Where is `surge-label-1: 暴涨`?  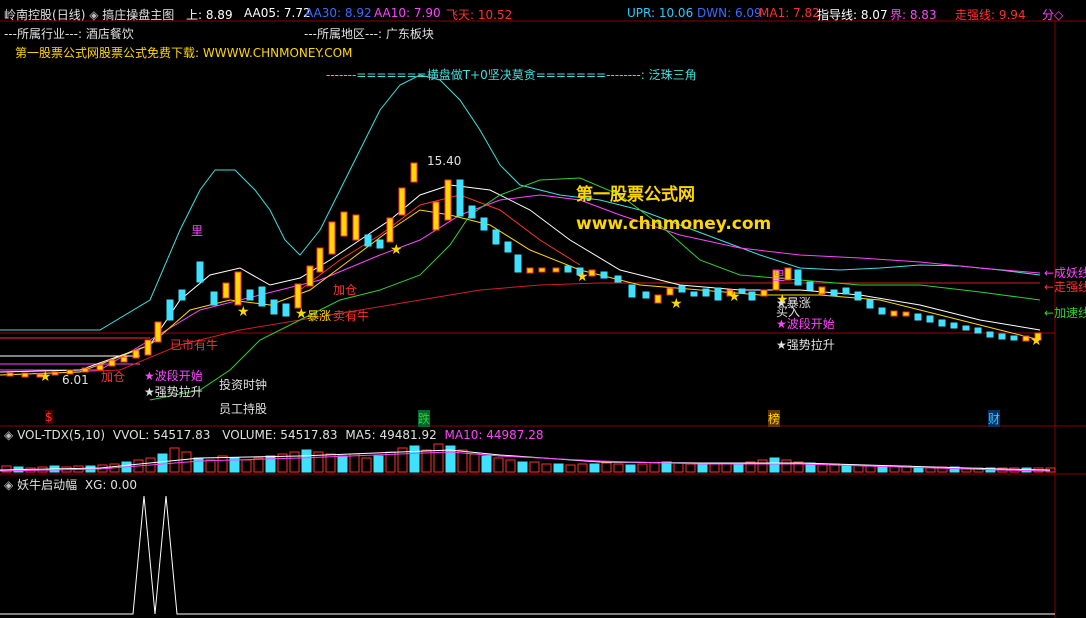
surge-label-1: 暴涨 is located at coordinates (319, 316).